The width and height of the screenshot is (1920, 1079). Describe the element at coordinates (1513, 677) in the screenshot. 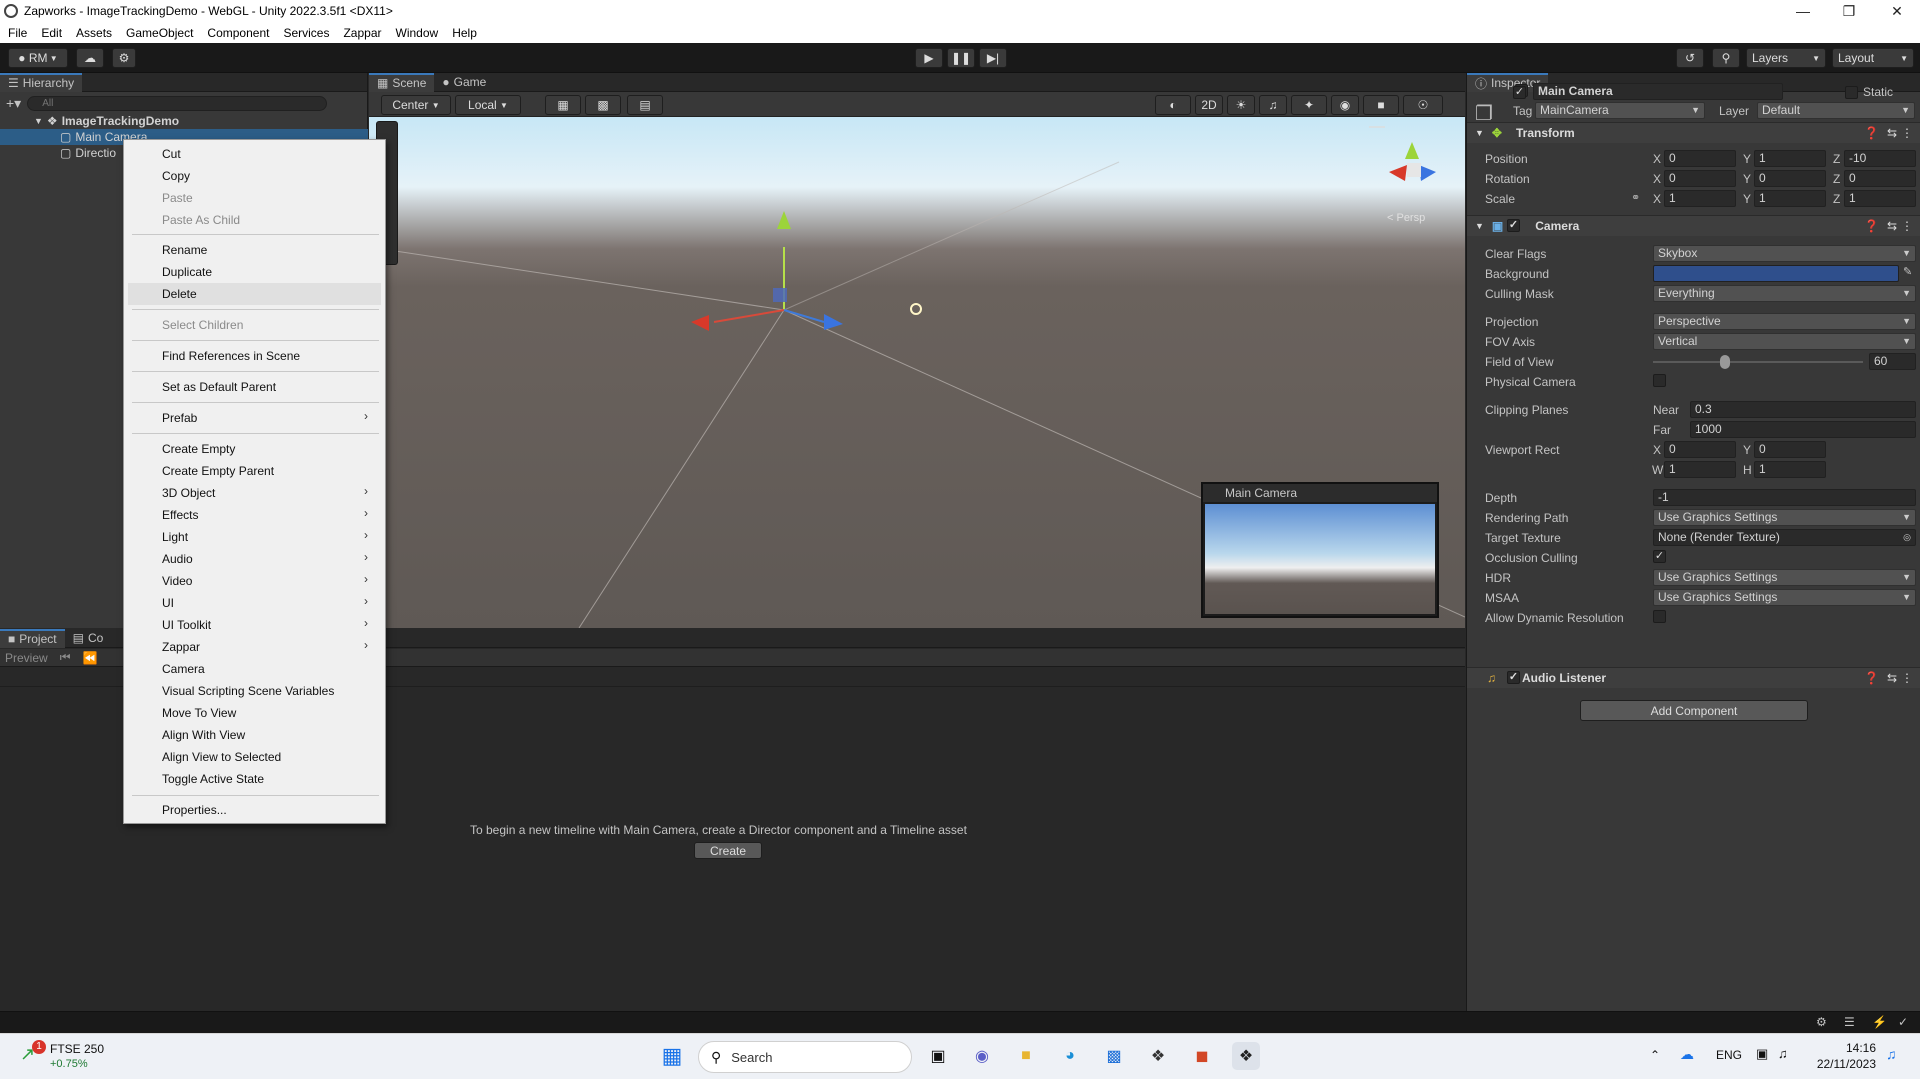

I see `audio-listener-checkbox: ✓` at that location.